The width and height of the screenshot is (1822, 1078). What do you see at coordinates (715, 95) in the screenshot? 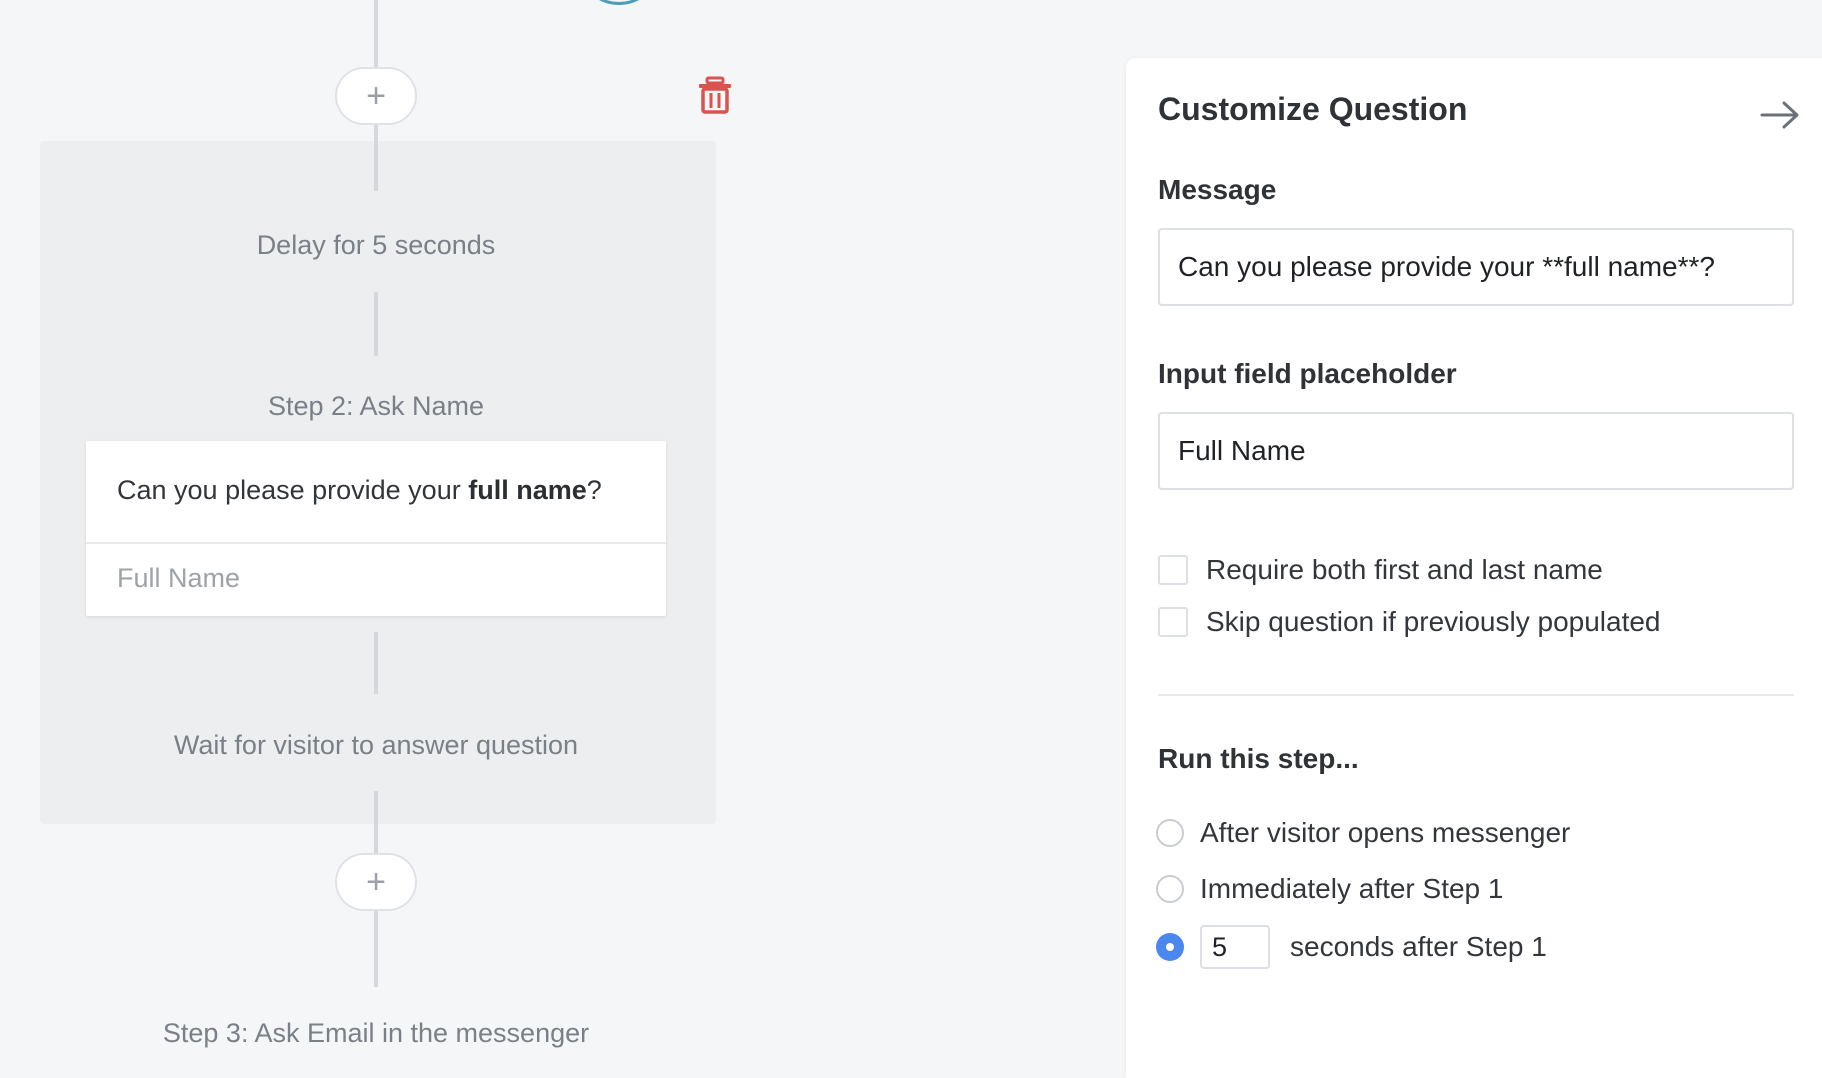
I see `trash-icon` at bounding box center [715, 95].